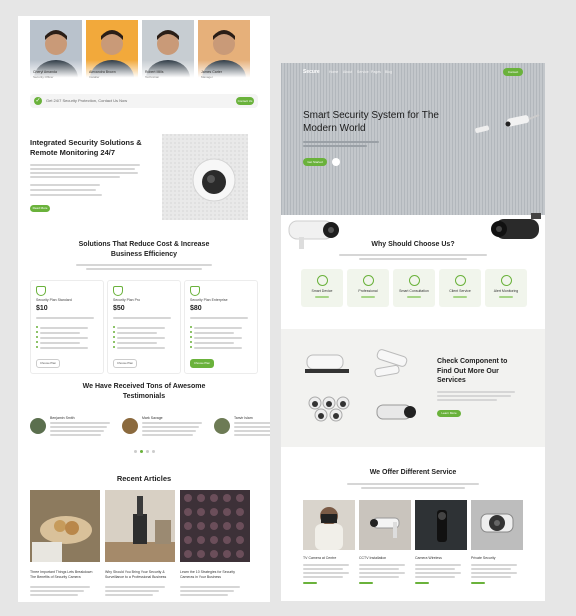 This screenshot has width=576, height=616. What do you see at coordinates (333, 72) in the screenshot?
I see `nav-link: Home` at bounding box center [333, 72].